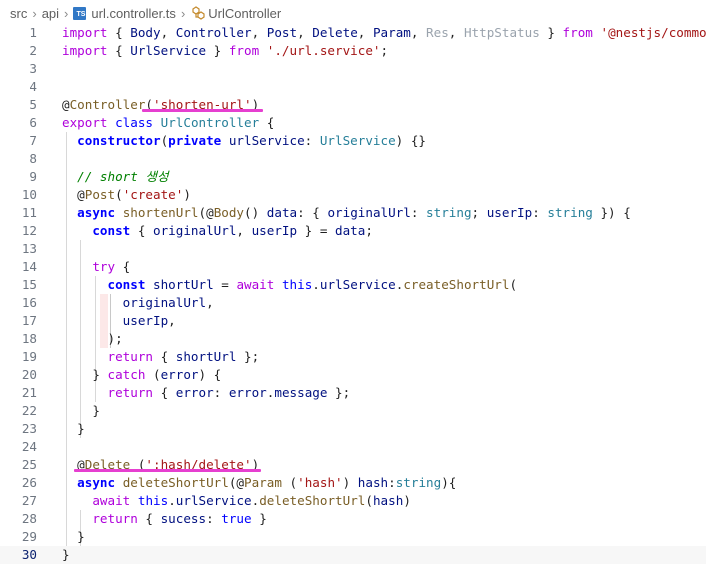 The height and width of the screenshot is (568, 706). Describe the element at coordinates (353, 303) in the screenshot. I see `code-line: 16 originalUrl,` at that location.